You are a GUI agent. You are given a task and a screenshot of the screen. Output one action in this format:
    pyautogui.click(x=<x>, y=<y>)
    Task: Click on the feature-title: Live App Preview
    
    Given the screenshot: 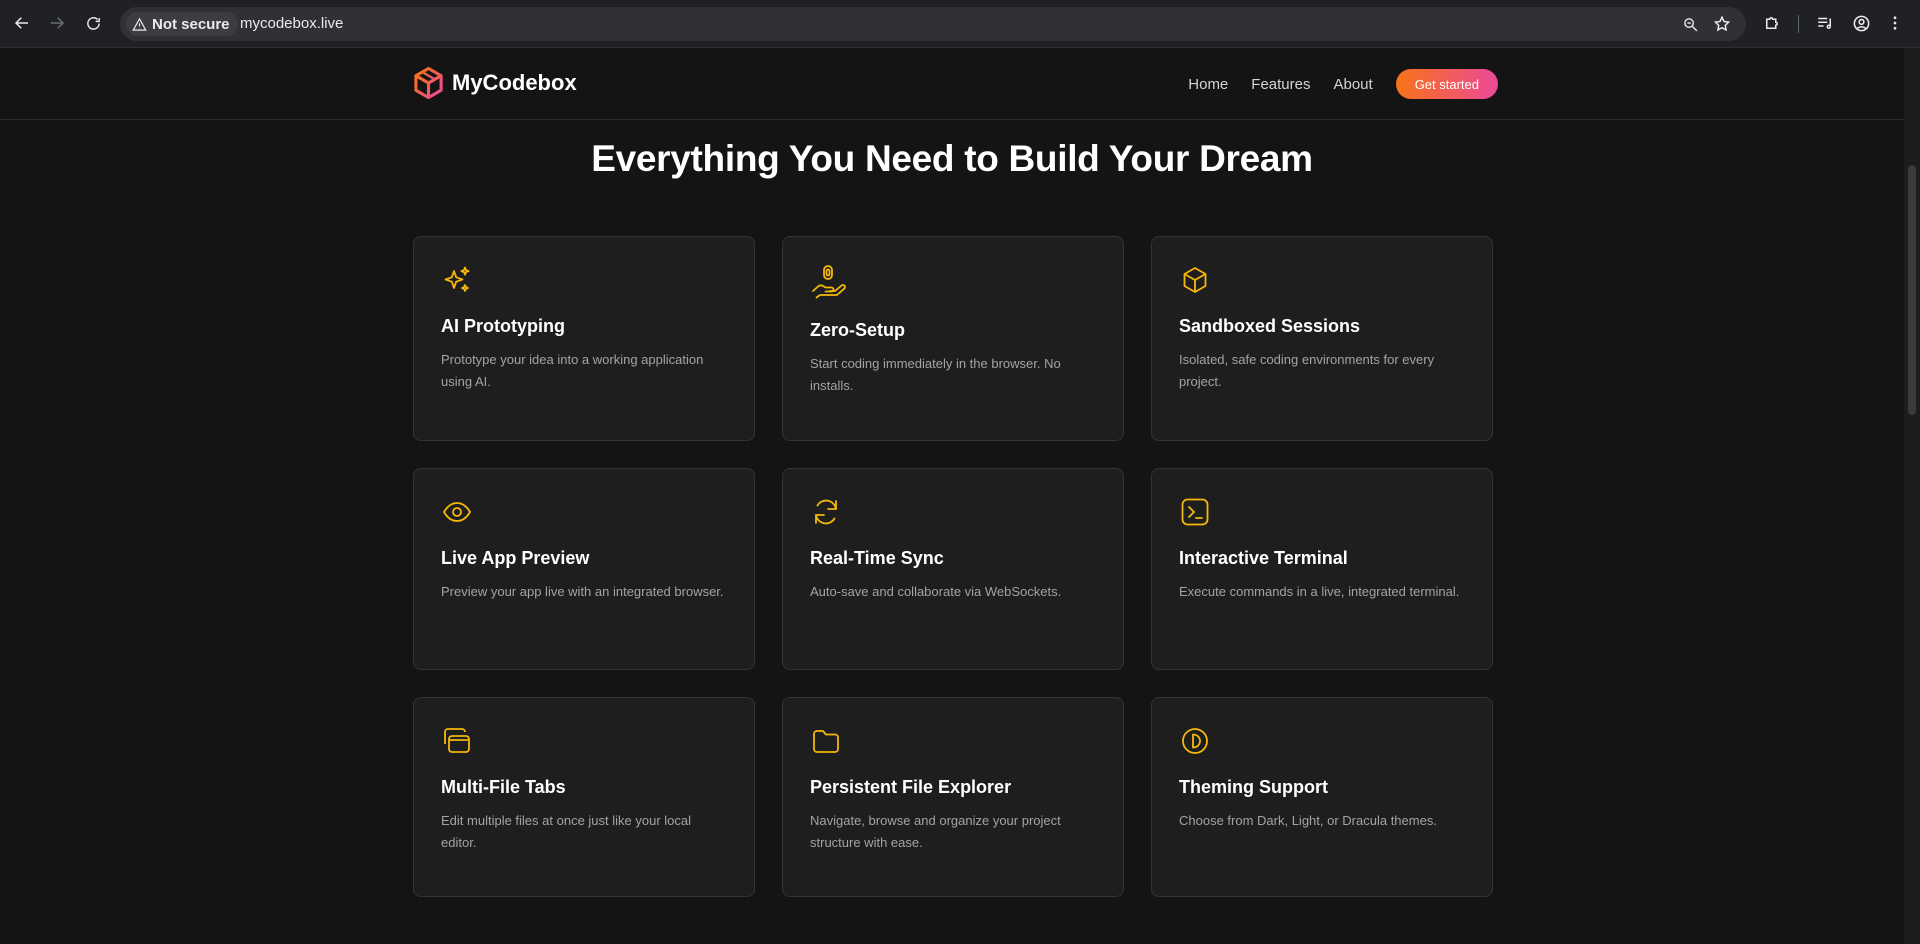 What is the action you would take?
    pyautogui.click(x=515, y=558)
    